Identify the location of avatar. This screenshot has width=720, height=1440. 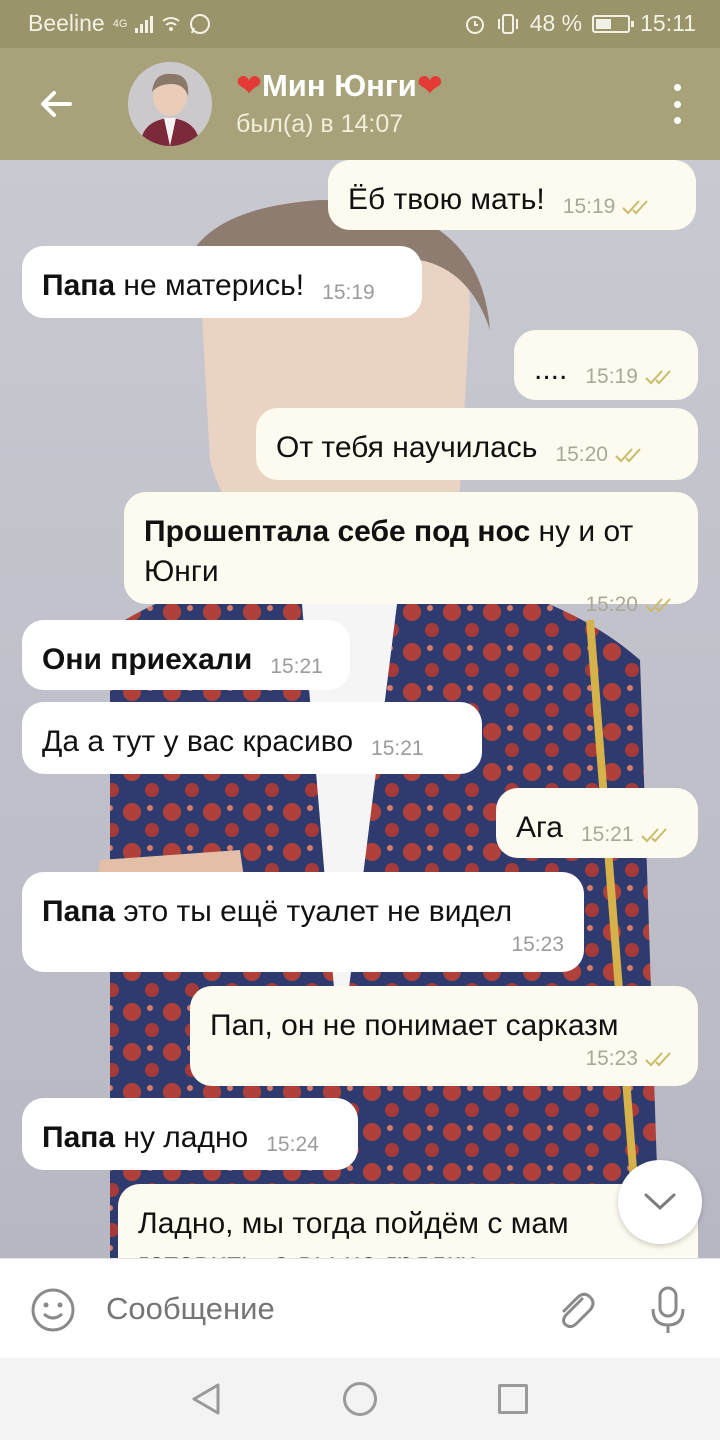
(170, 104).